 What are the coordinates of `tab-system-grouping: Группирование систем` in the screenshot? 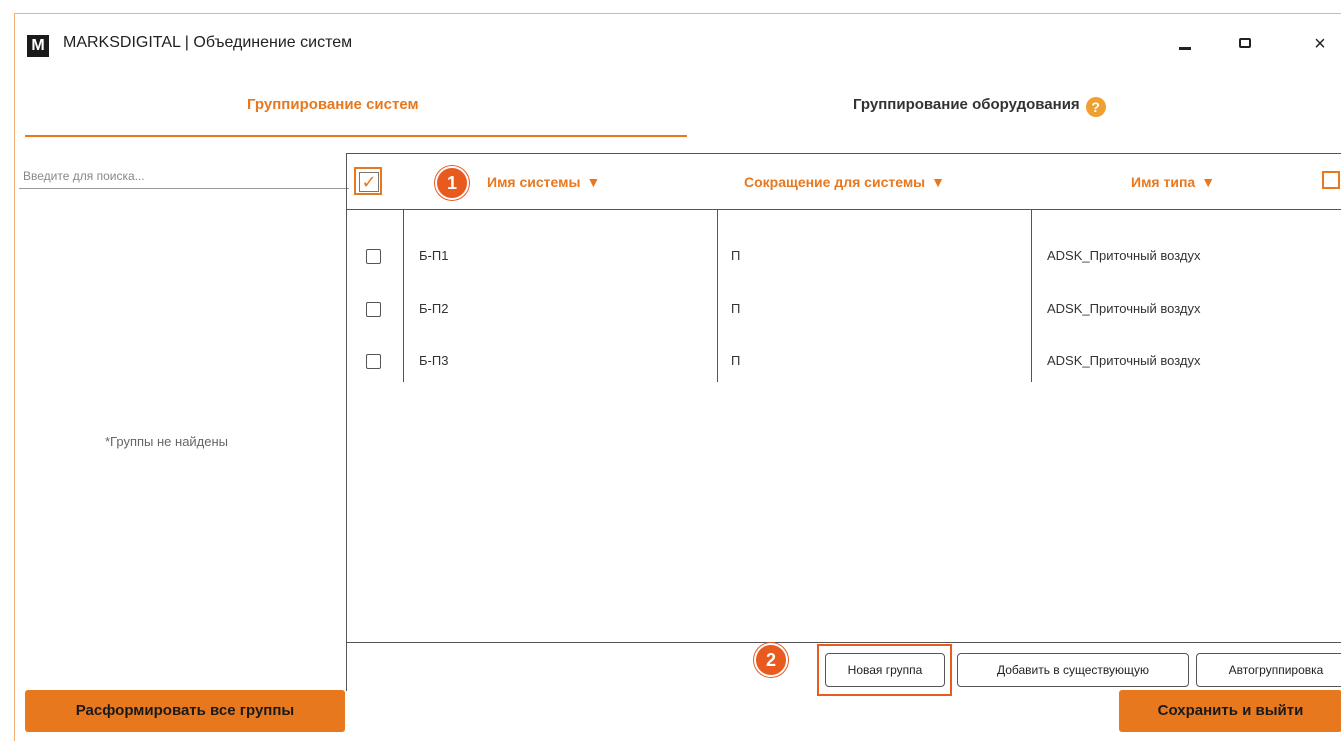 It's located at (333, 104).